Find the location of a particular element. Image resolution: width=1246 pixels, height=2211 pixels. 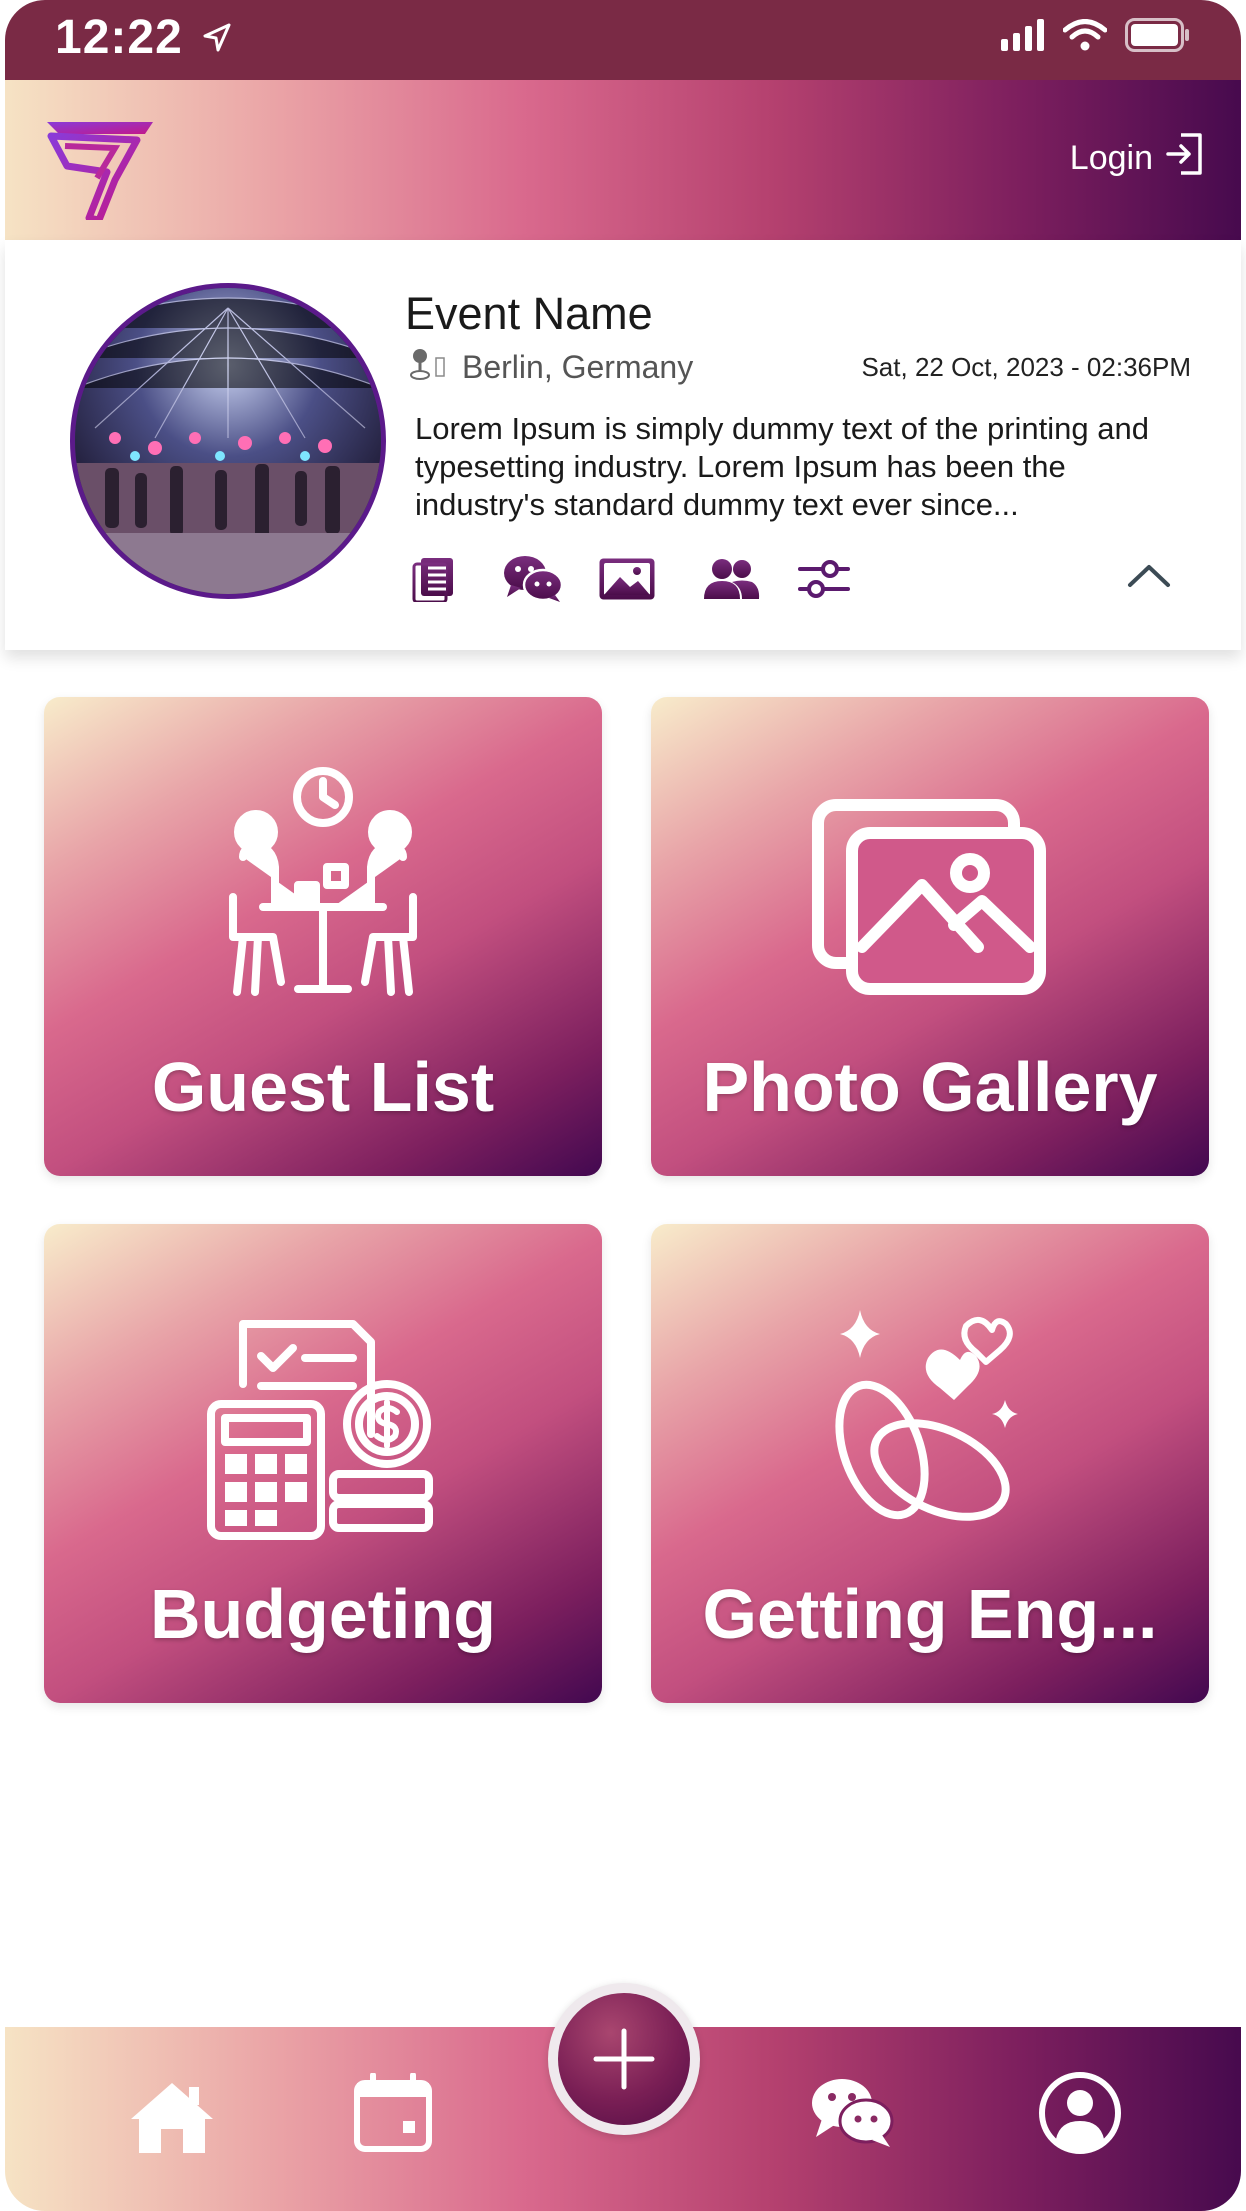

meeting-icon is located at coordinates (323, 889).